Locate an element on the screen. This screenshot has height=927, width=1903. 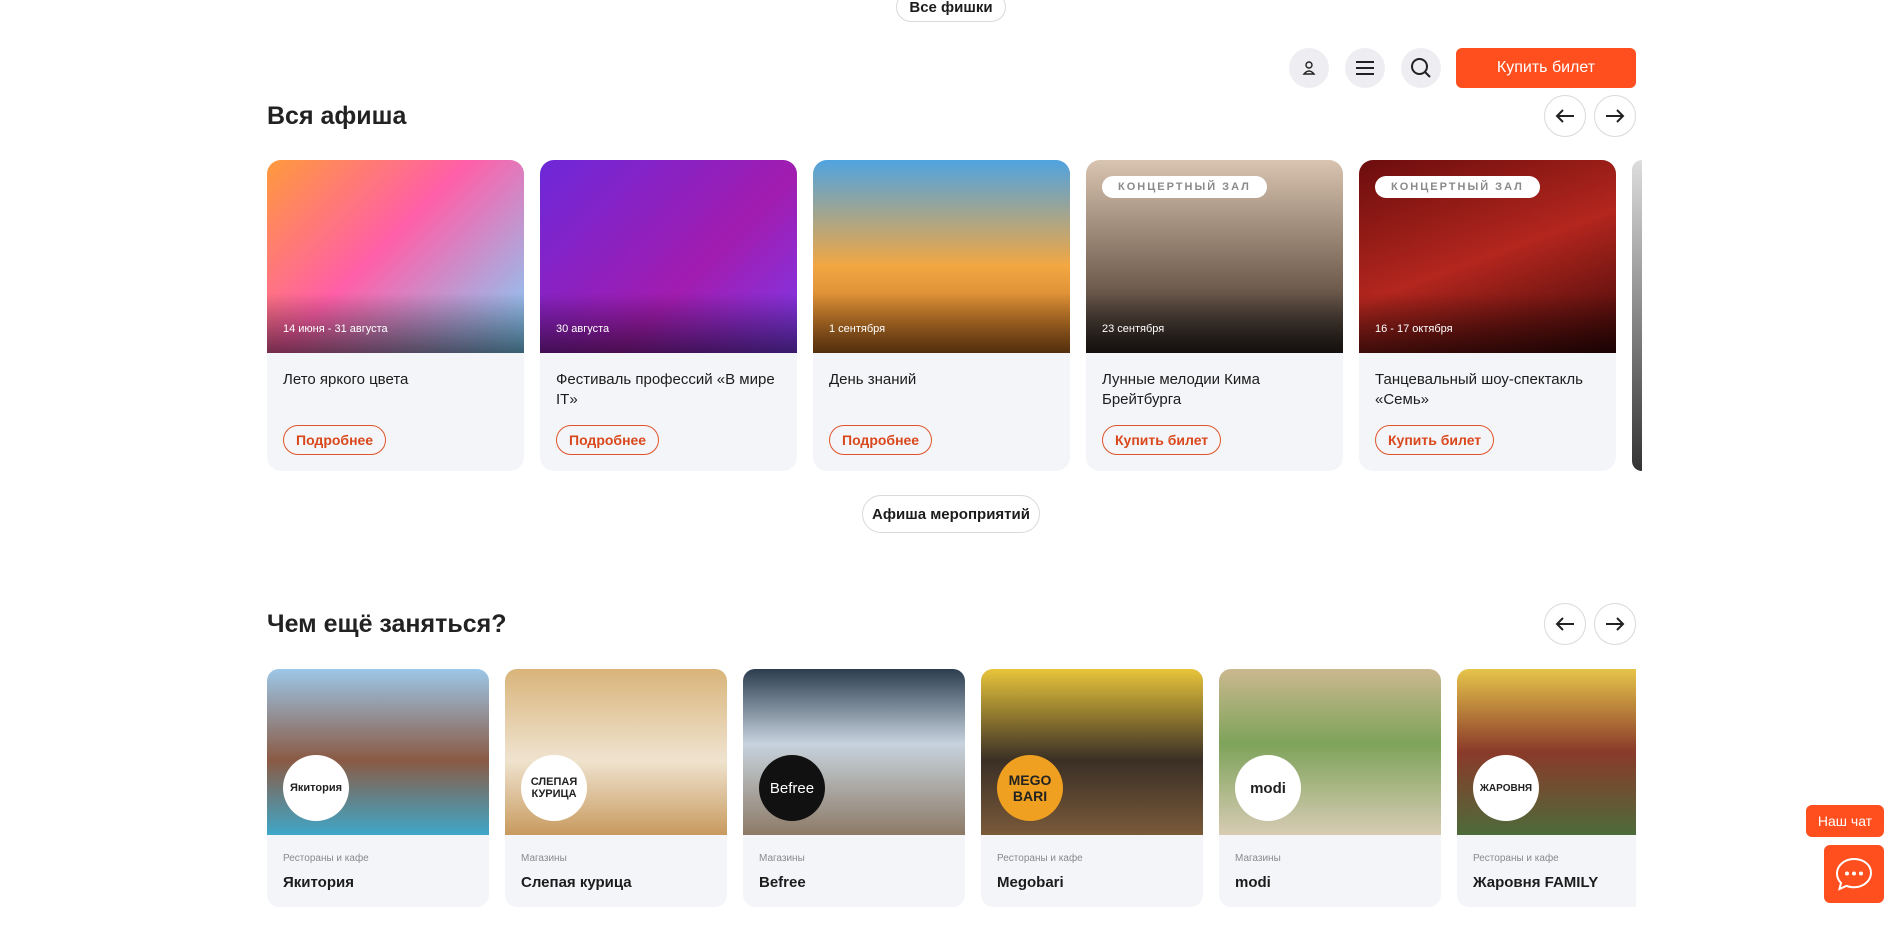
events-afisha-button: Афиша мероприятий is located at coordinates (951, 514).